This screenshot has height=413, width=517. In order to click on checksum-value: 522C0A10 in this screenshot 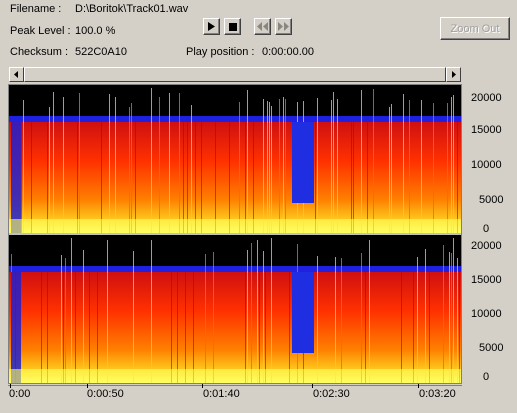, I will do `click(101, 52)`.